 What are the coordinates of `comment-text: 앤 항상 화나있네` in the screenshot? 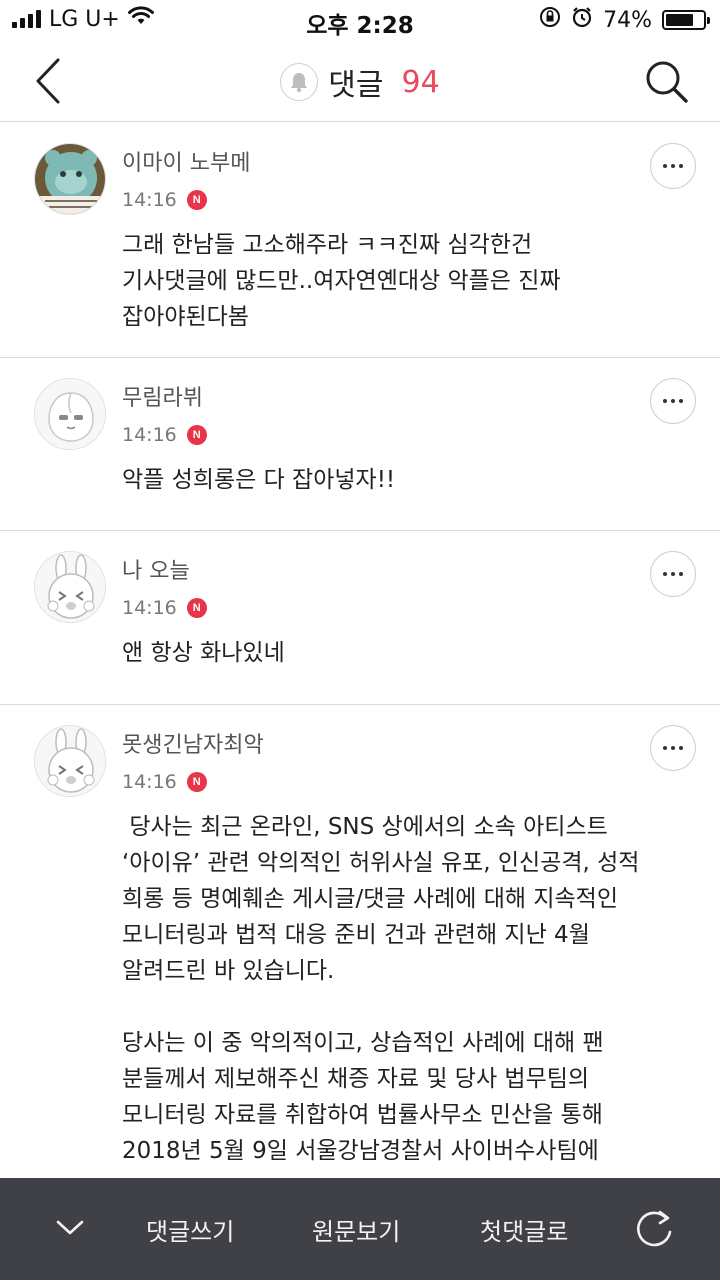 It's located at (203, 653).